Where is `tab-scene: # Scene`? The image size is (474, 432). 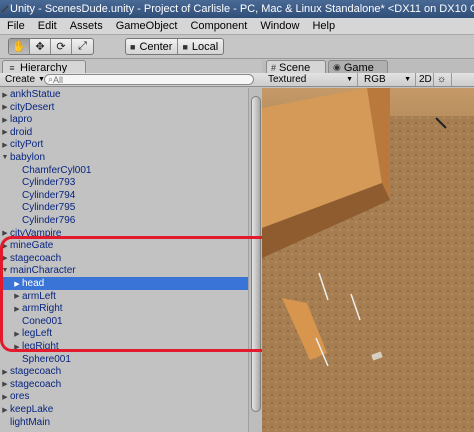 tab-scene: # Scene is located at coordinates (296, 67).